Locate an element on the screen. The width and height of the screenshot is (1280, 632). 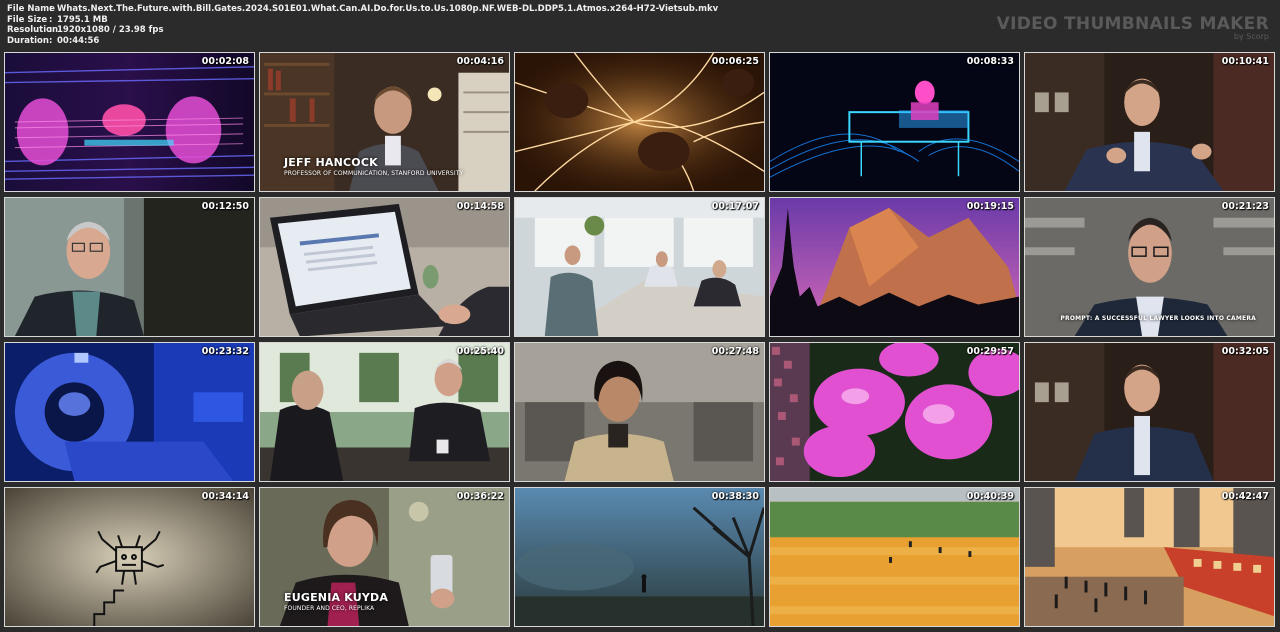
timestamp: 00:27:48 is located at coordinates (735, 351).